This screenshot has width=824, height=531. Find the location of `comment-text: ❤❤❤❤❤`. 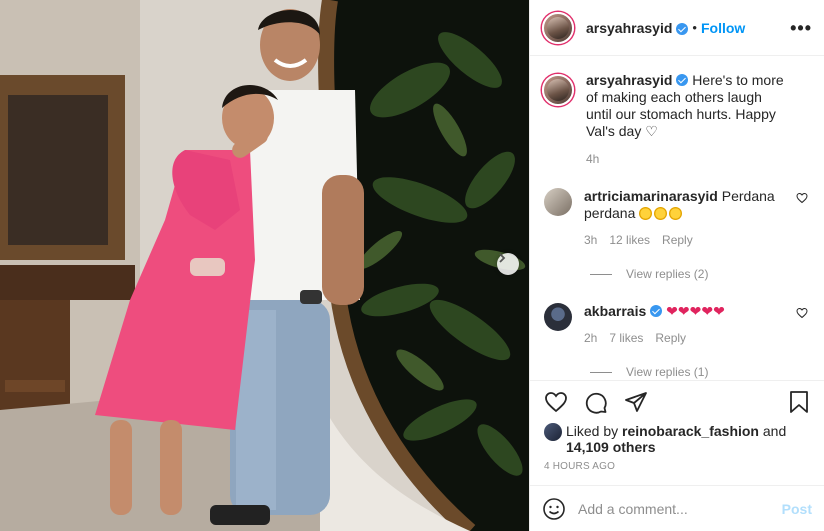

comment-text: ❤❤❤❤❤ is located at coordinates (695, 311).